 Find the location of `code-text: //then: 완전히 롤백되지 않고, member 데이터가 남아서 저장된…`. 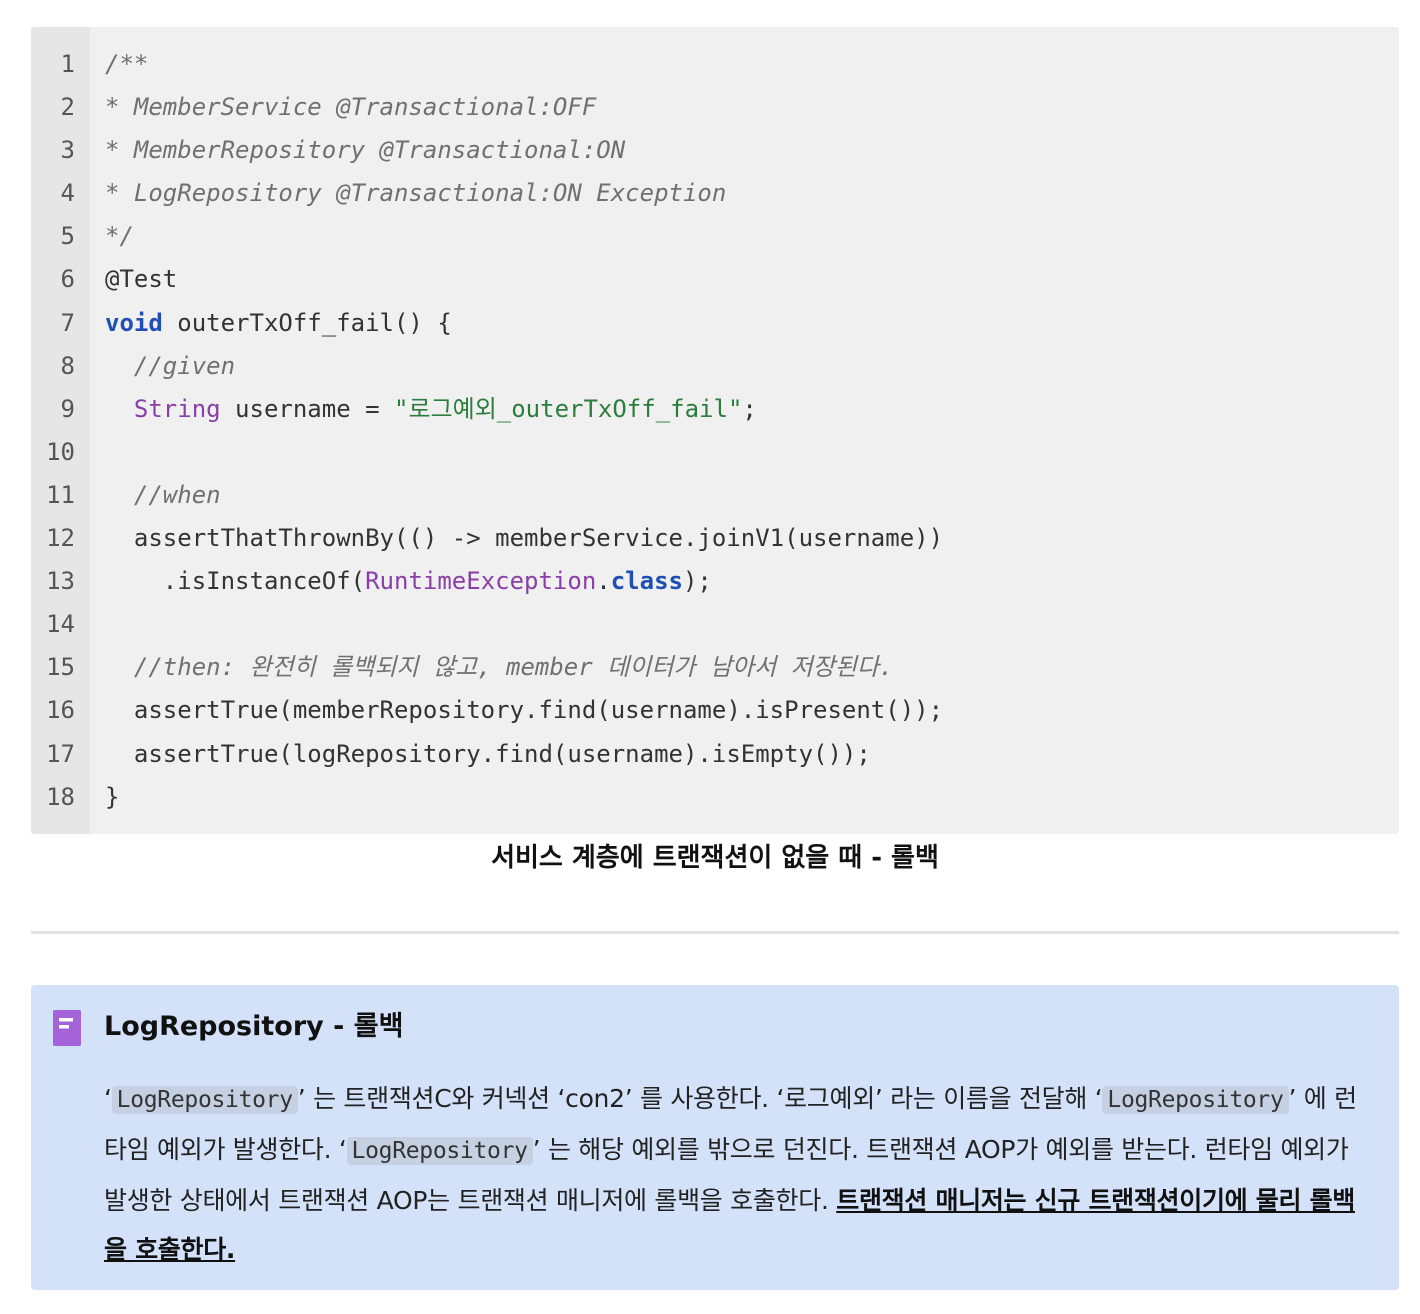

code-text: //then: 완전히 롤백되지 않고, member 데이터가 남아서 저장된… is located at coordinates (499, 667).